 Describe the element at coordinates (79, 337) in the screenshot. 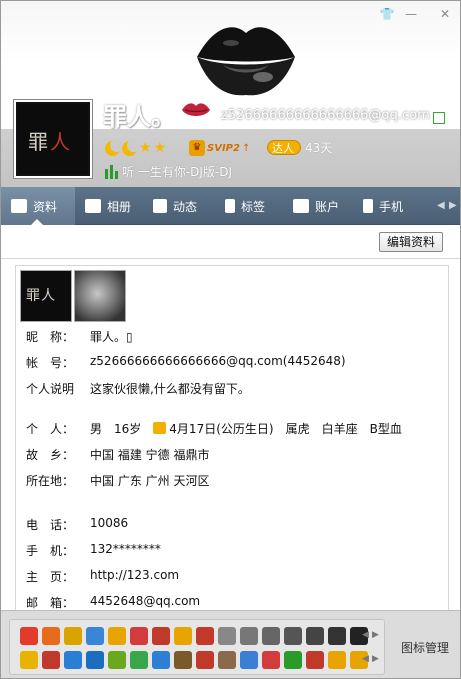

I see `info-nickname-row: 昵 称： 罪人。▯` at that location.